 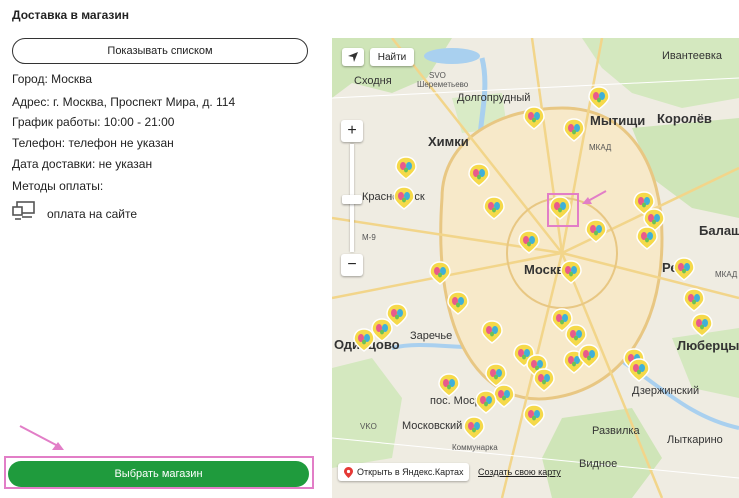 I want to click on find-button: Найти, so click(x=392, y=57).